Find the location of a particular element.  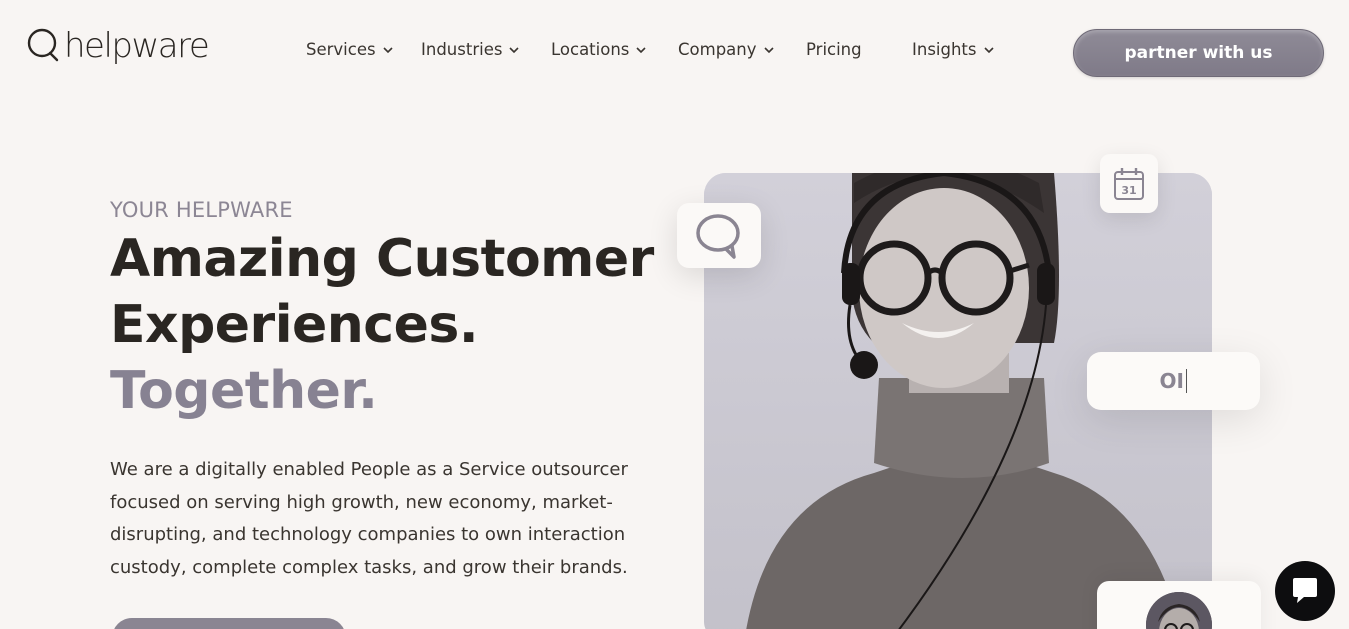

nav-services: Services is located at coordinates (350, 49).